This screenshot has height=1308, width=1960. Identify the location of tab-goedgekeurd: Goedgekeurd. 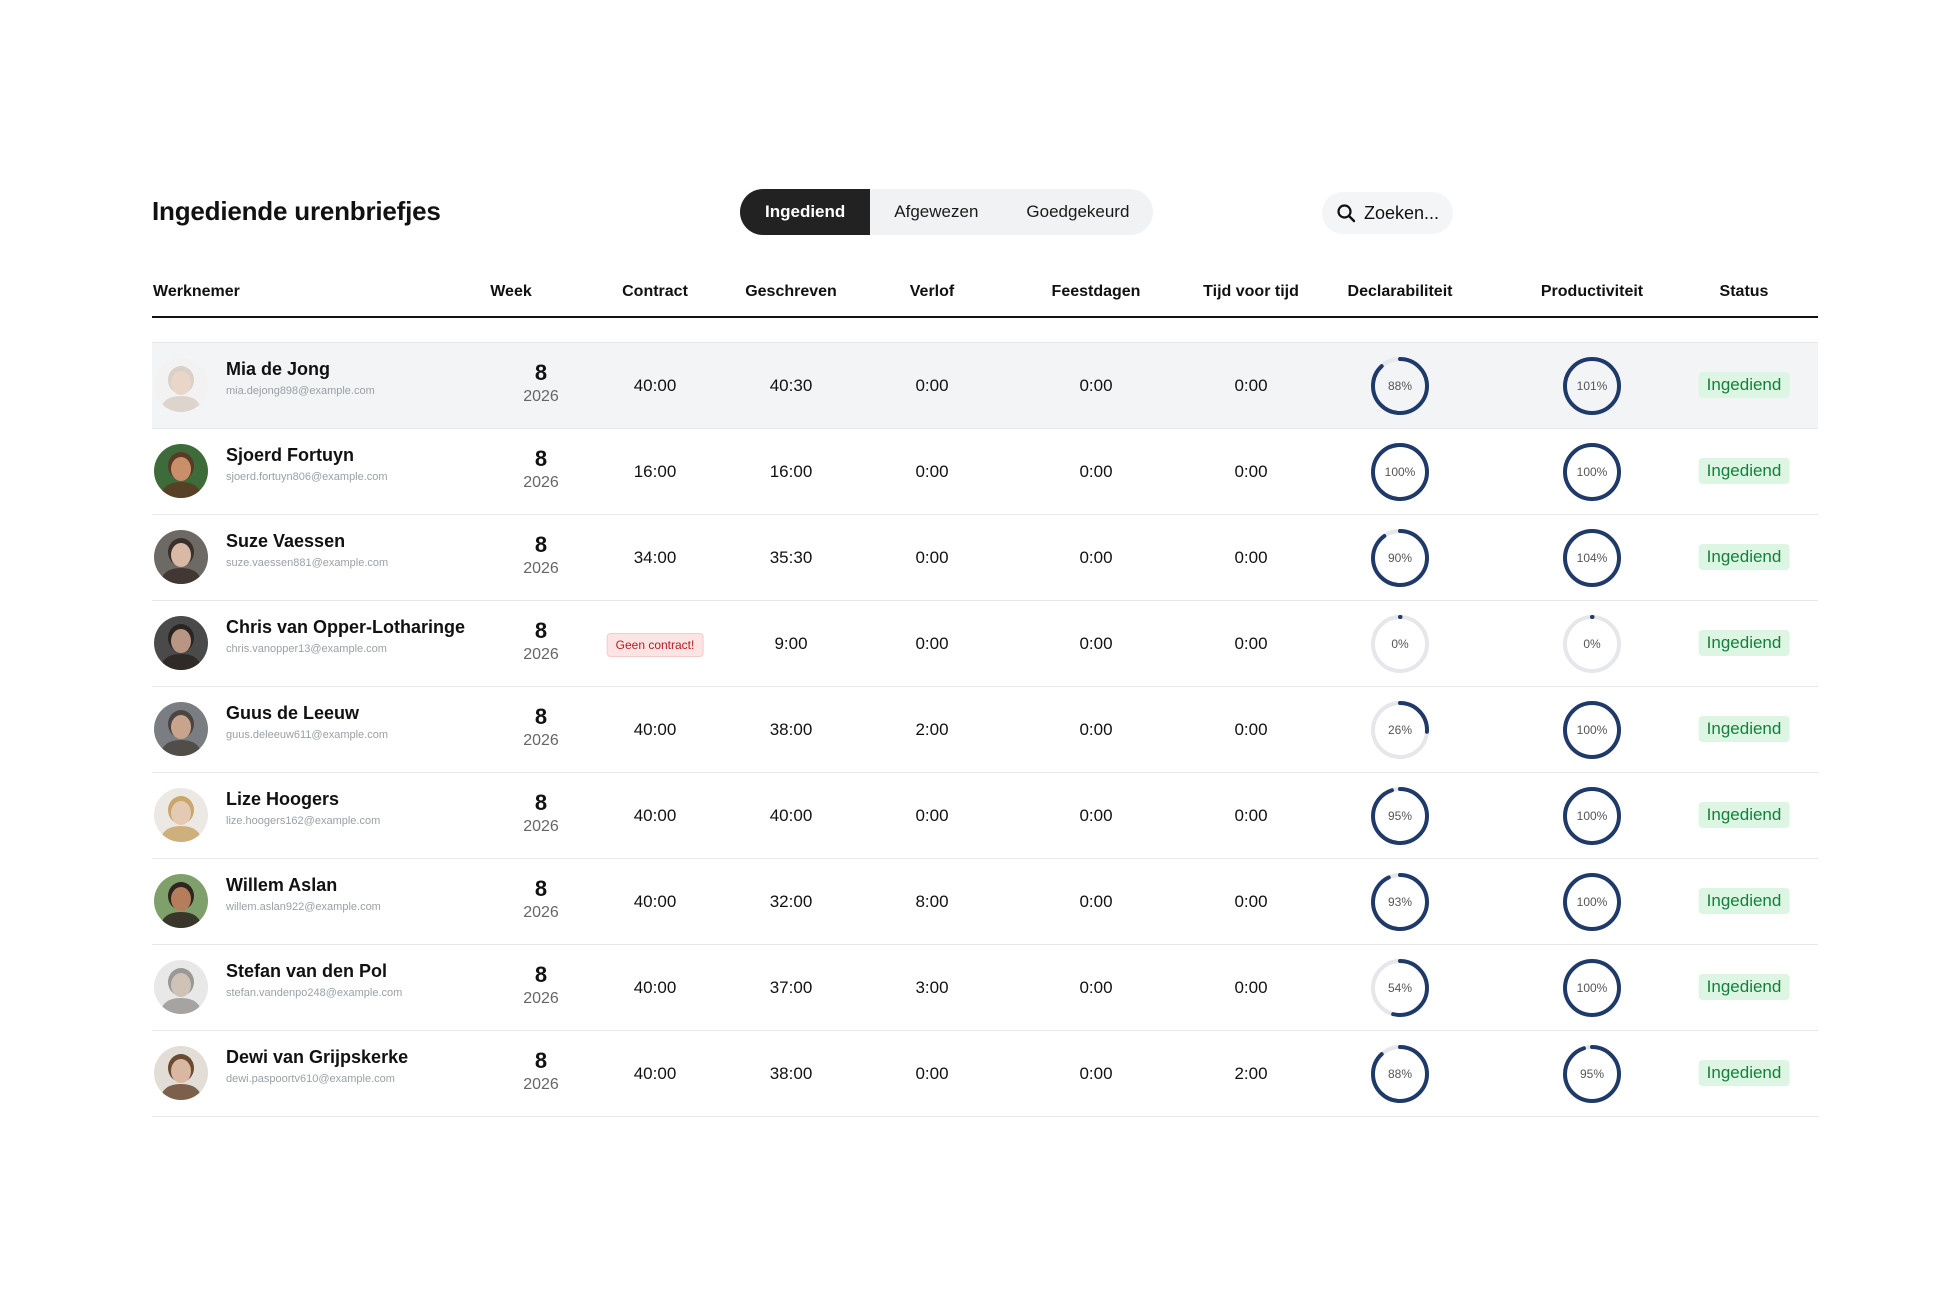
(1077, 212).